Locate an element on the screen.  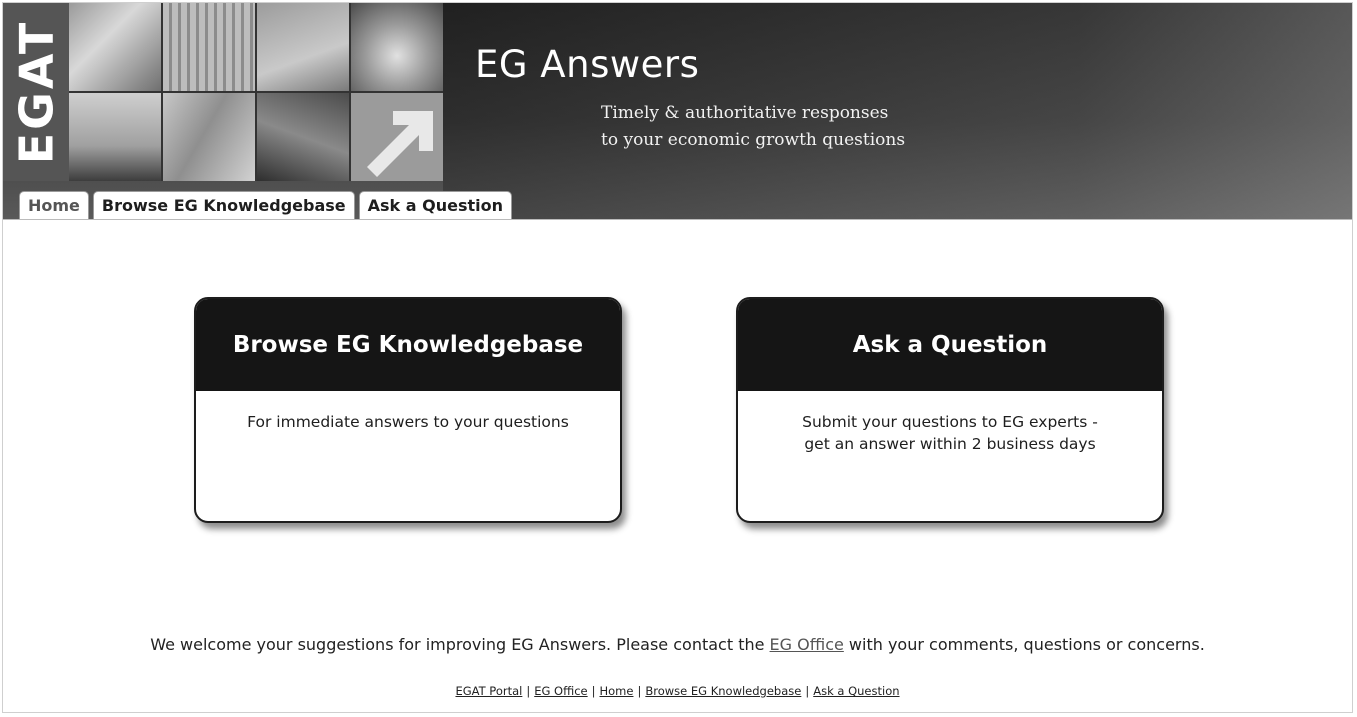
photo-africa-map is located at coordinates (209, 137).